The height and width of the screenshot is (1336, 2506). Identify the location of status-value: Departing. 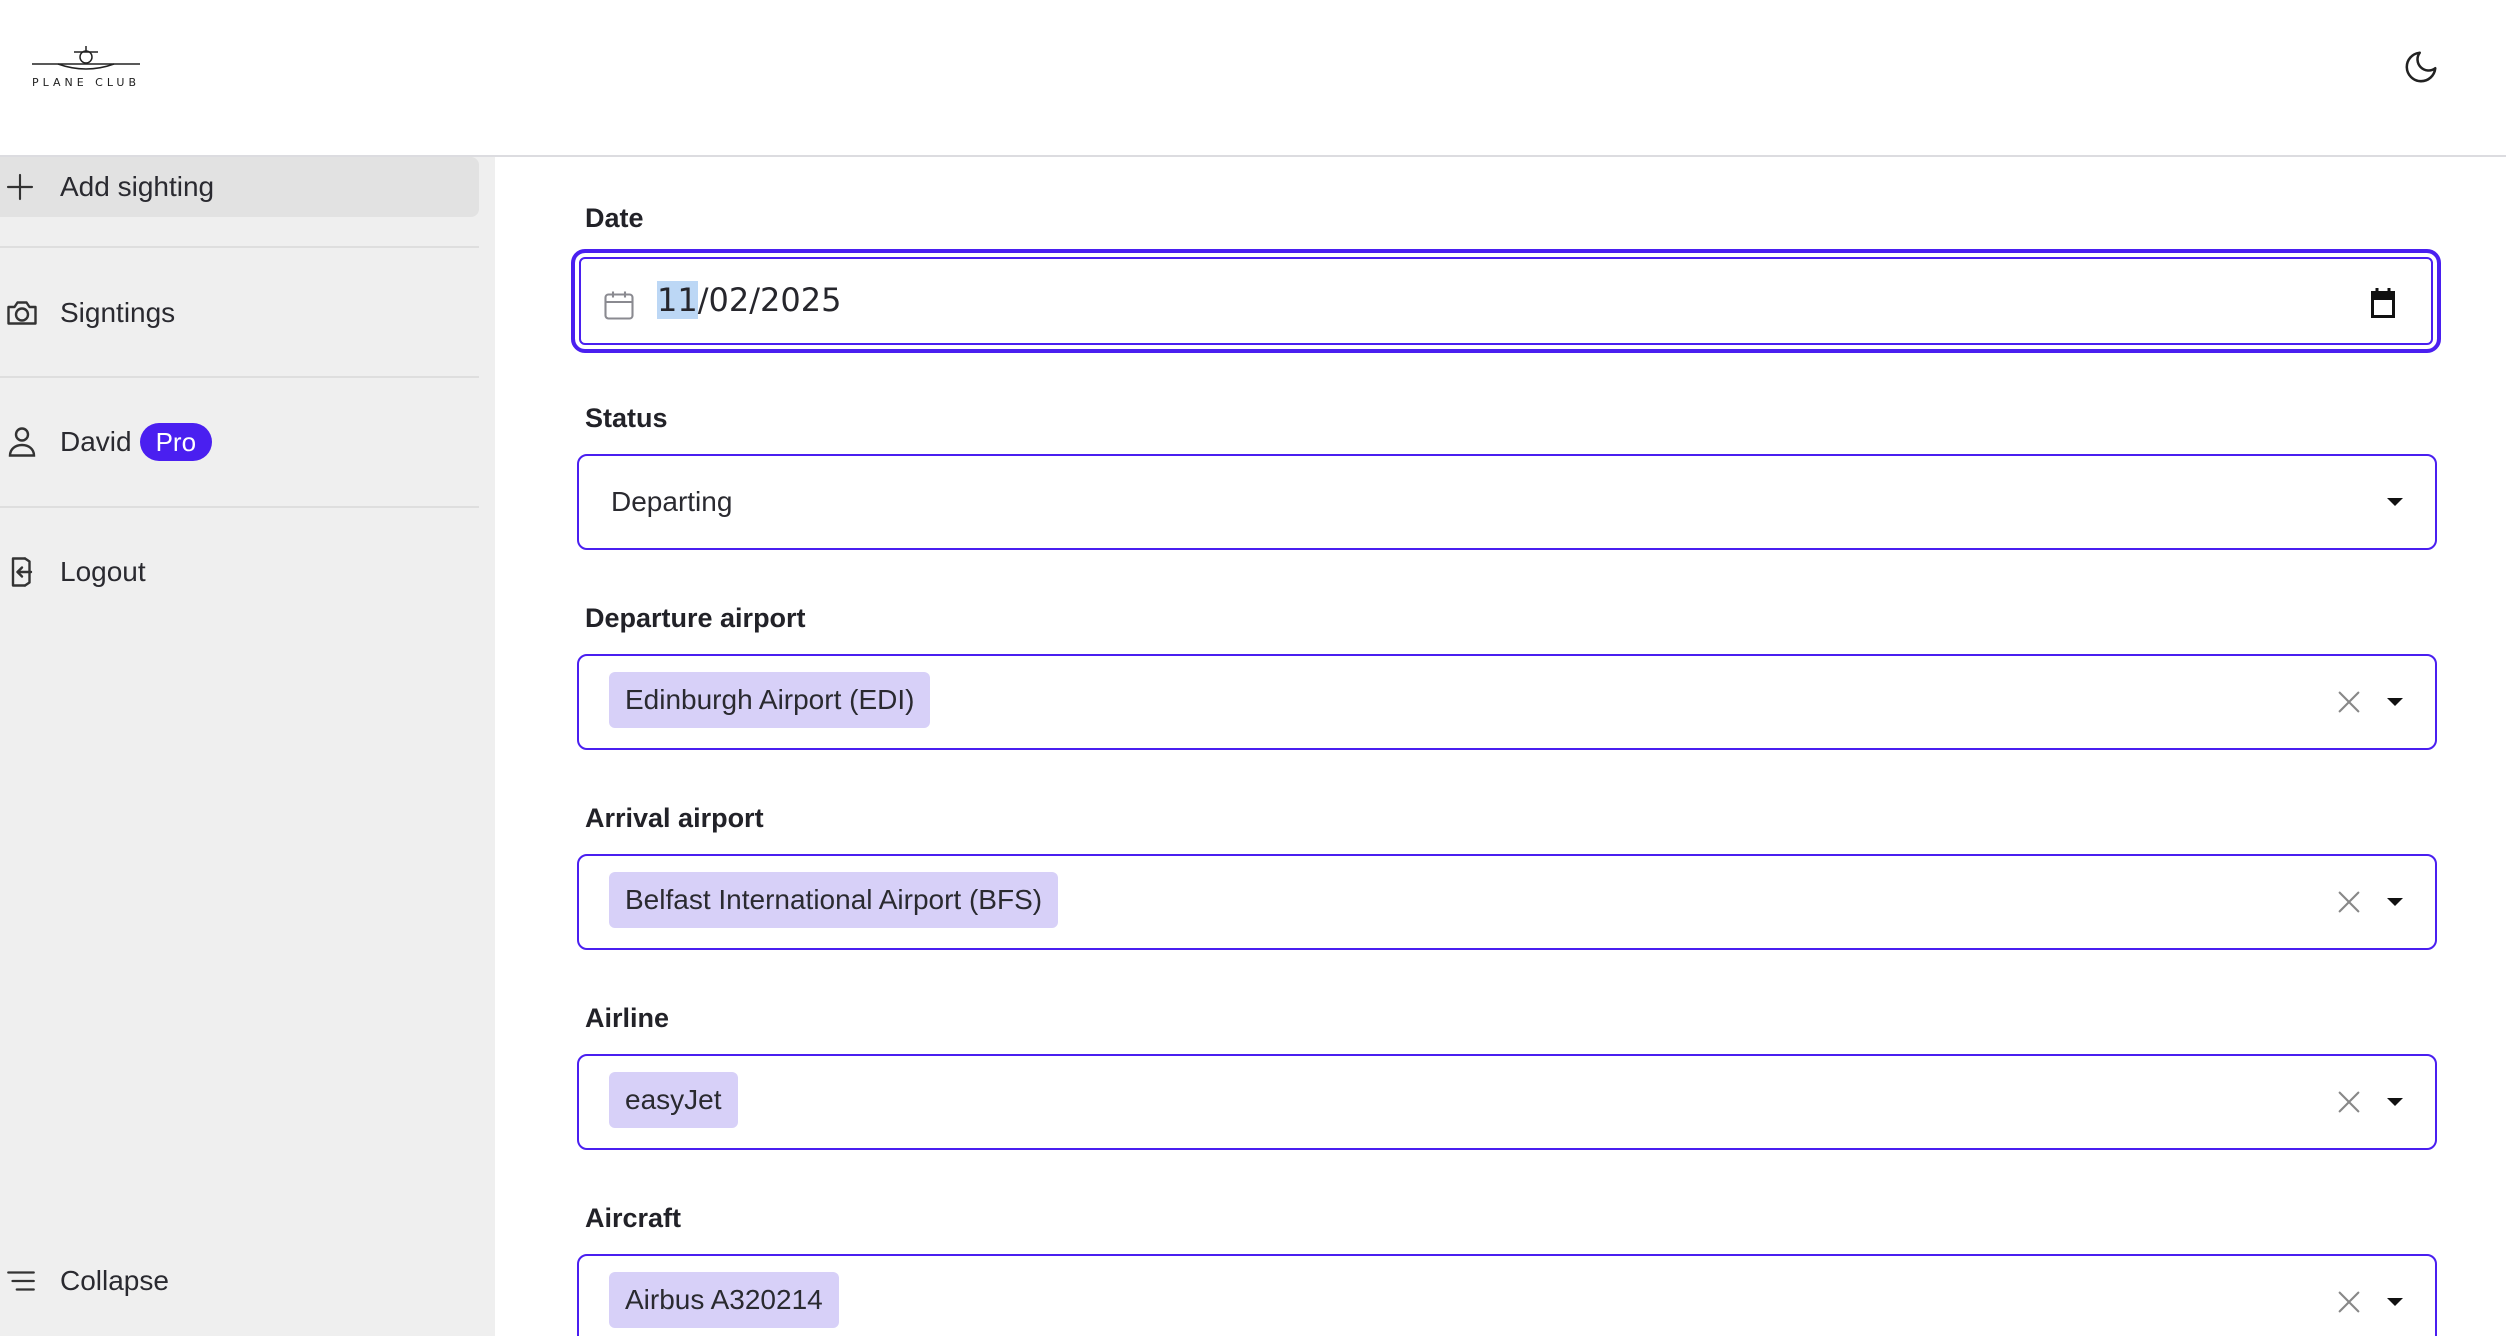
(672, 501).